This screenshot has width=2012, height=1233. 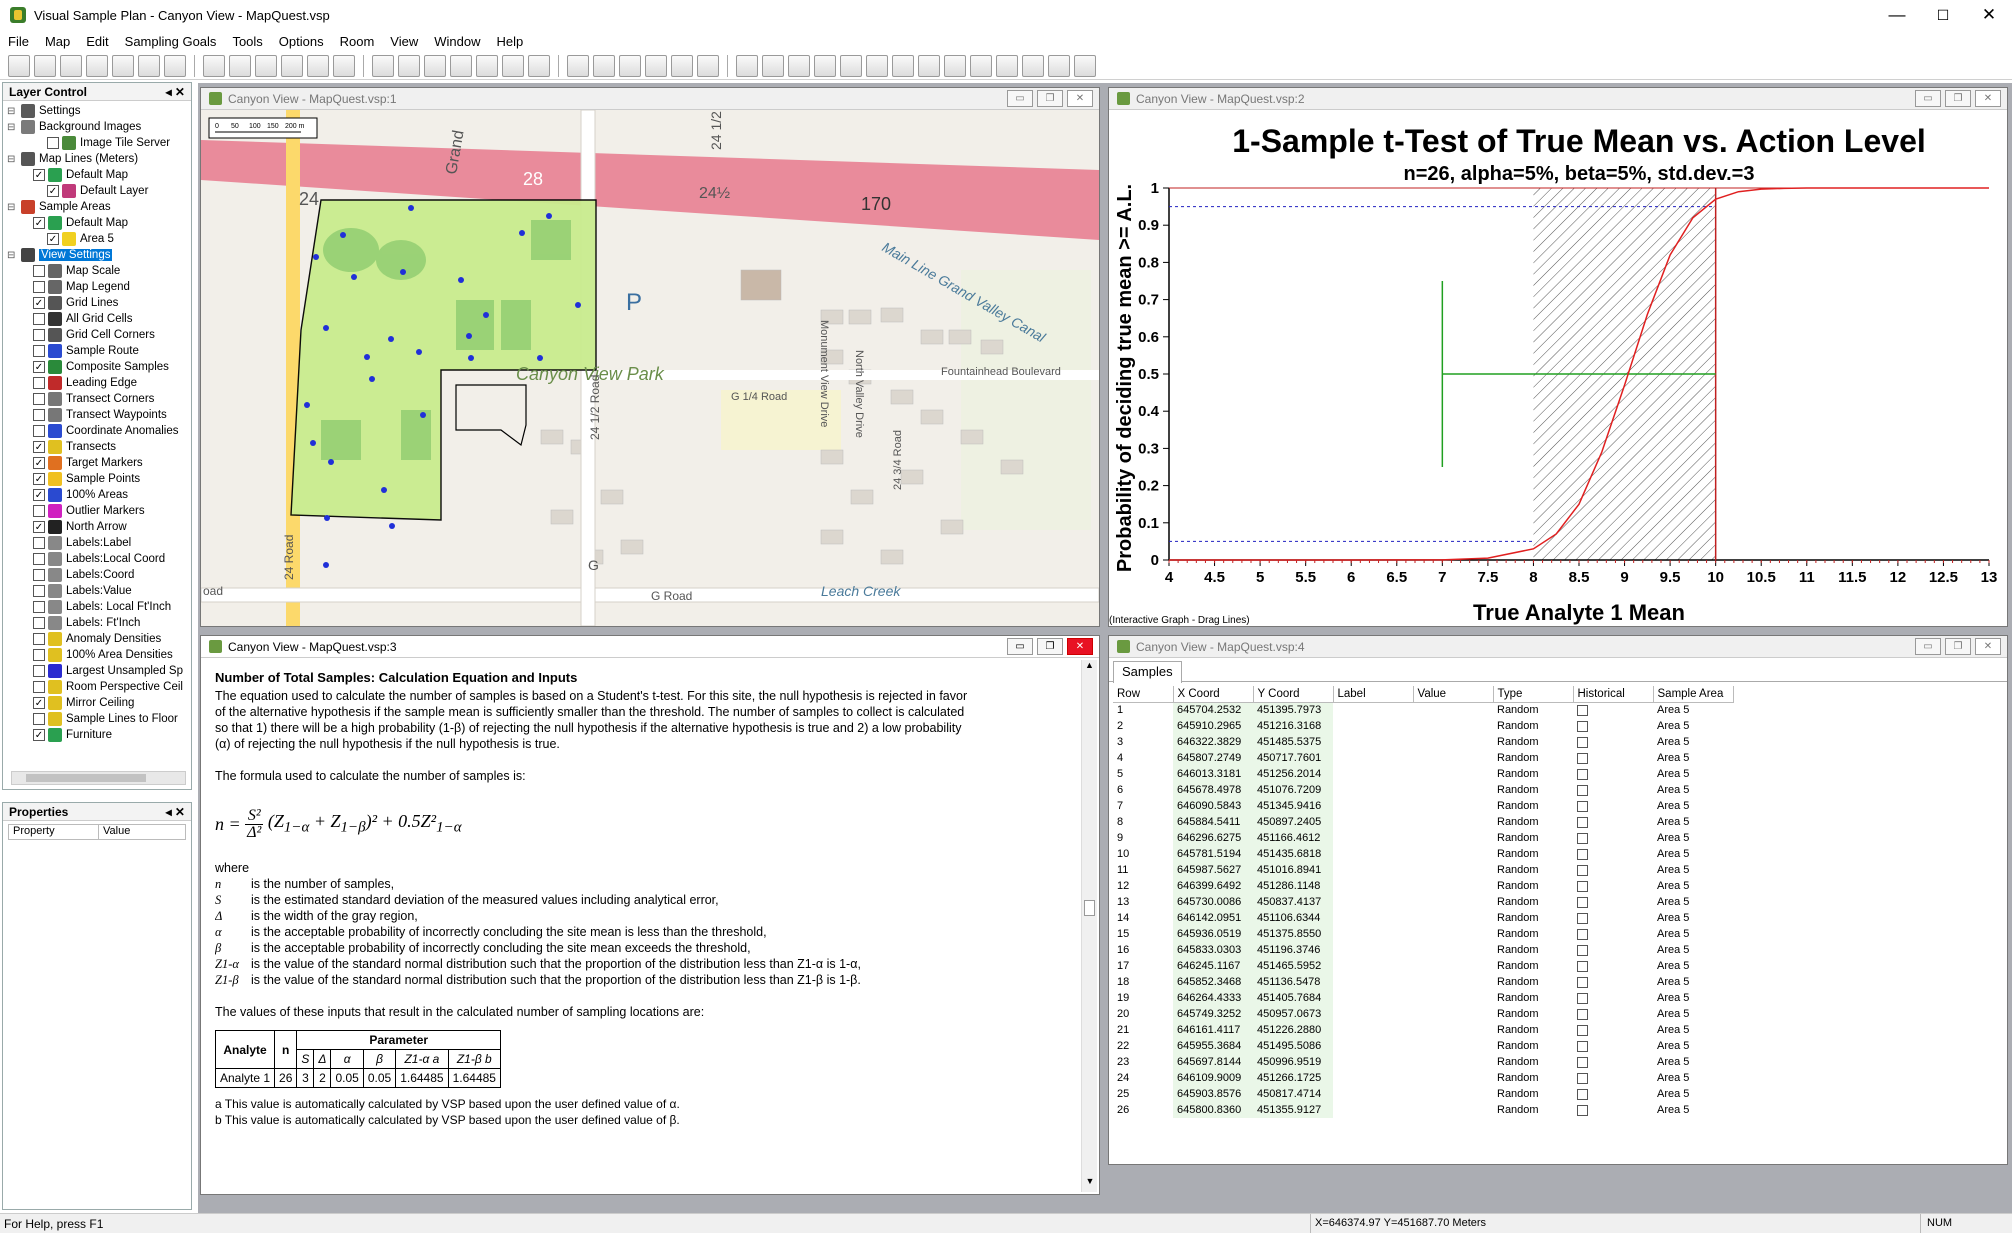 What do you see at coordinates (799, 65) in the screenshot?
I see `zoom-out-icon` at bounding box center [799, 65].